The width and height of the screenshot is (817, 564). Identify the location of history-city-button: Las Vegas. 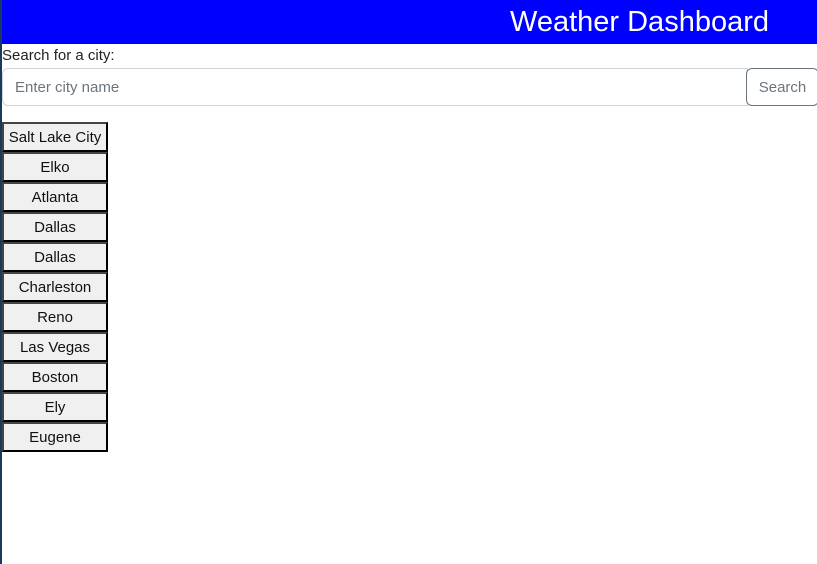
(55, 347).